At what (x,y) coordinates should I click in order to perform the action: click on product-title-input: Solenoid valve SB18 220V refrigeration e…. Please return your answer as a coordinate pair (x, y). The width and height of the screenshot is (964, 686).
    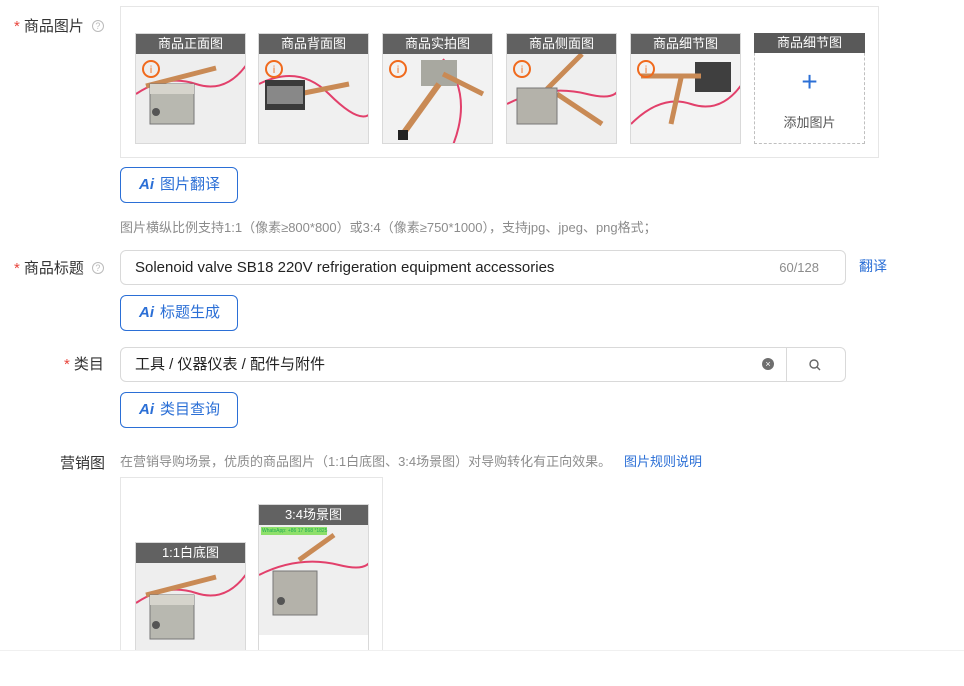
    Looking at the image, I should click on (483, 267).